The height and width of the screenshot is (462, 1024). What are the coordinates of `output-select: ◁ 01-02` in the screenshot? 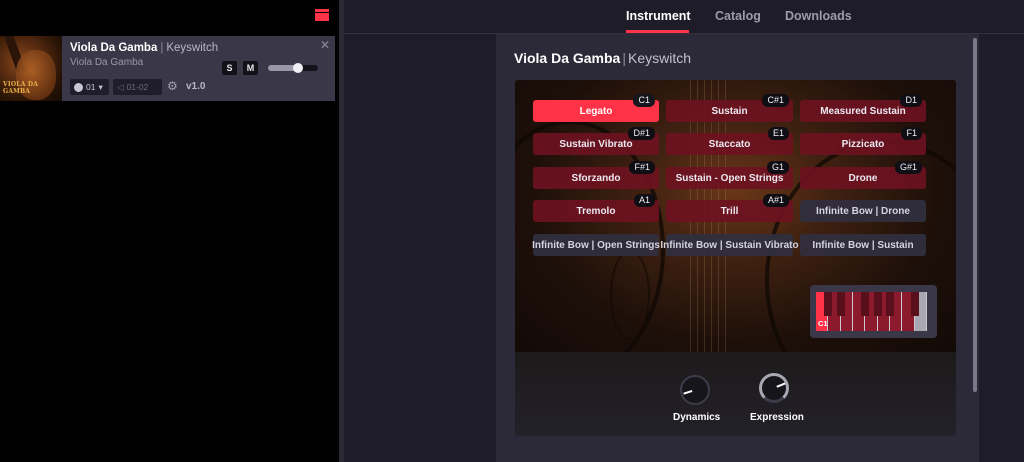 It's located at (137, 87).